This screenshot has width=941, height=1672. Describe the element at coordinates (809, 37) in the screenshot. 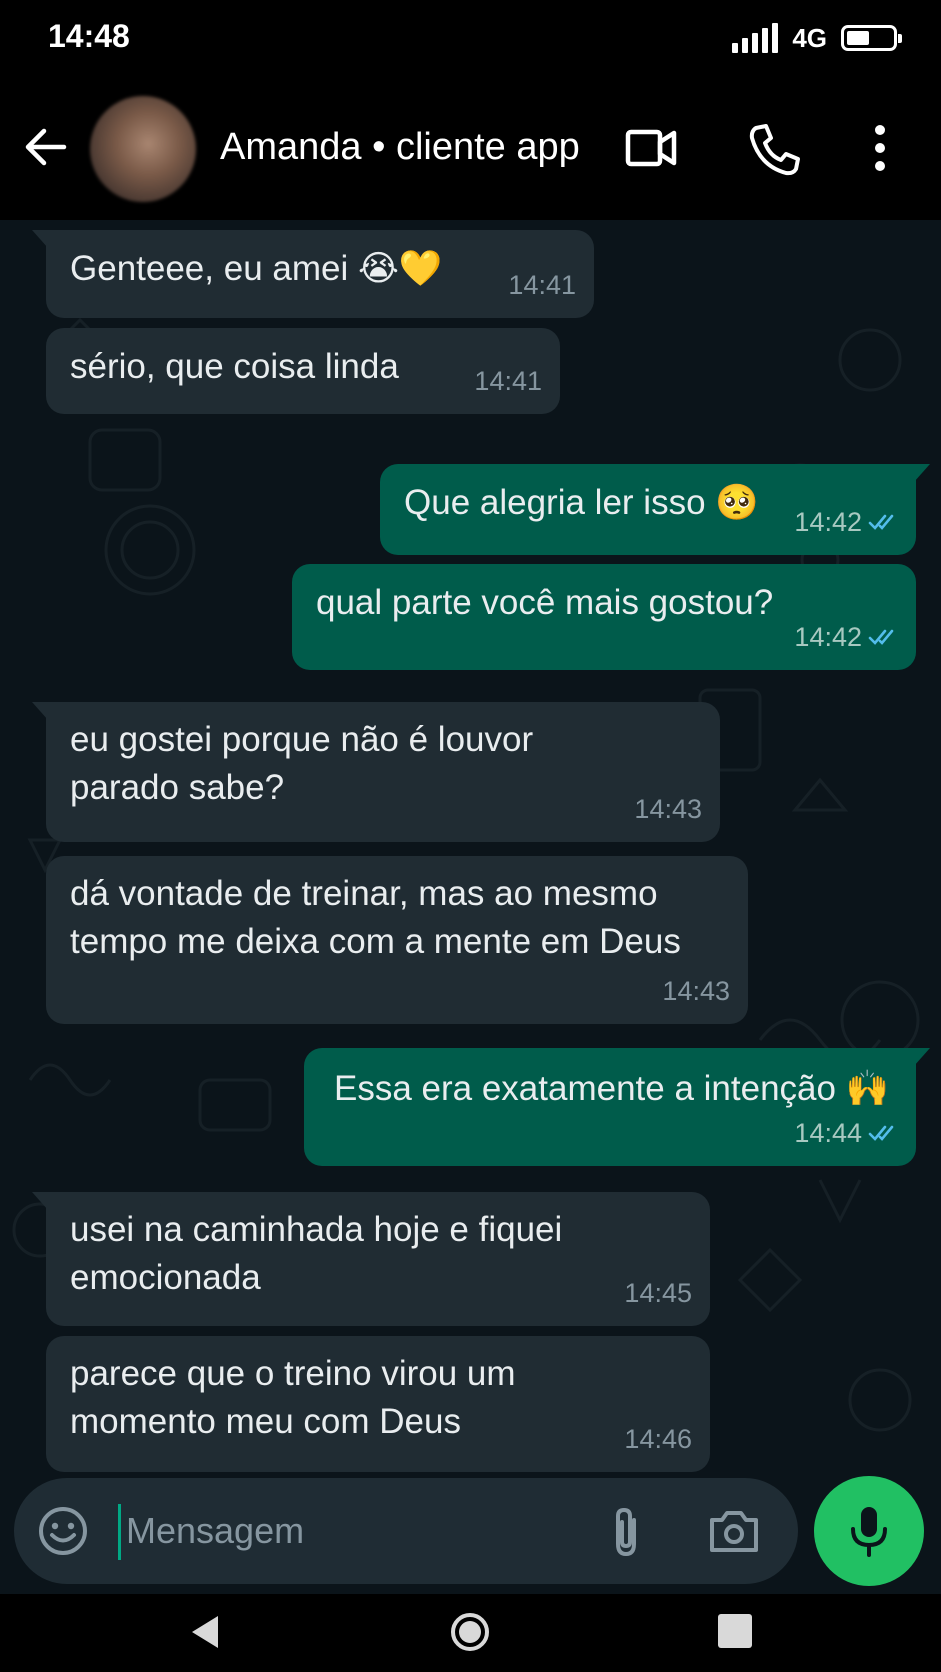

I see `network-type: 4G` at that location.